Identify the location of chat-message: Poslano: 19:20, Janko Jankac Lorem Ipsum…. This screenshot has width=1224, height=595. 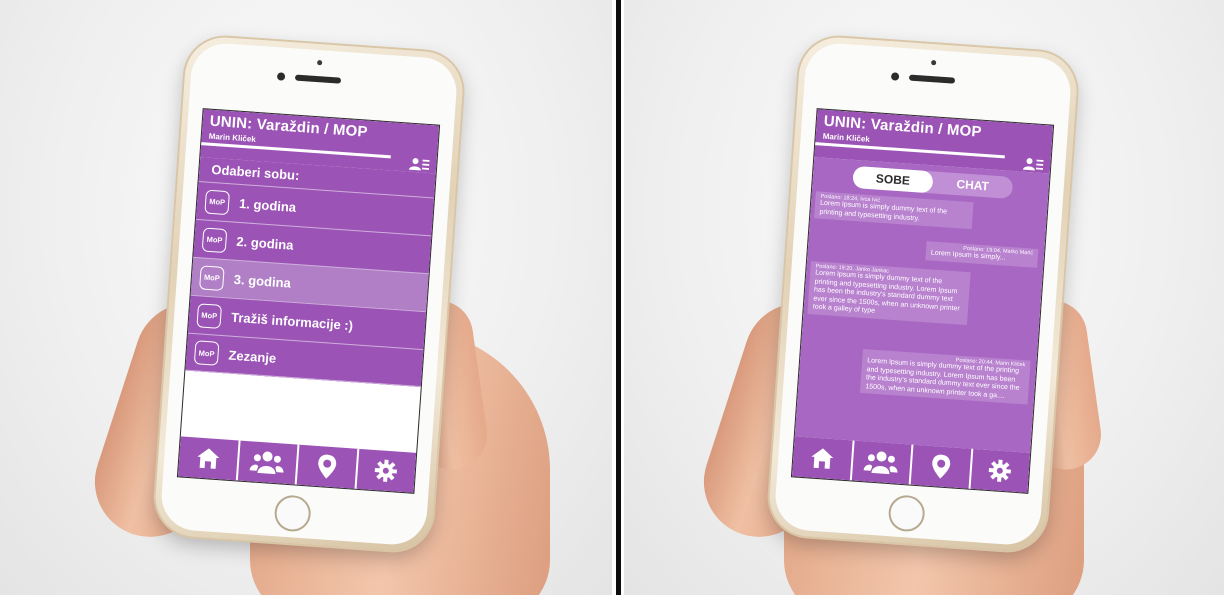
(889, 293).